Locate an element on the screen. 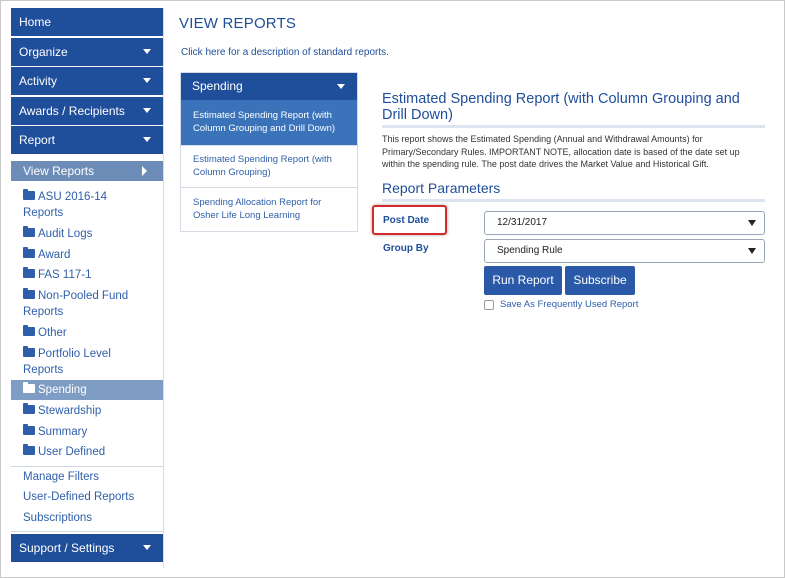  run-report-button: Run Report is located at coordinates (523, 280).